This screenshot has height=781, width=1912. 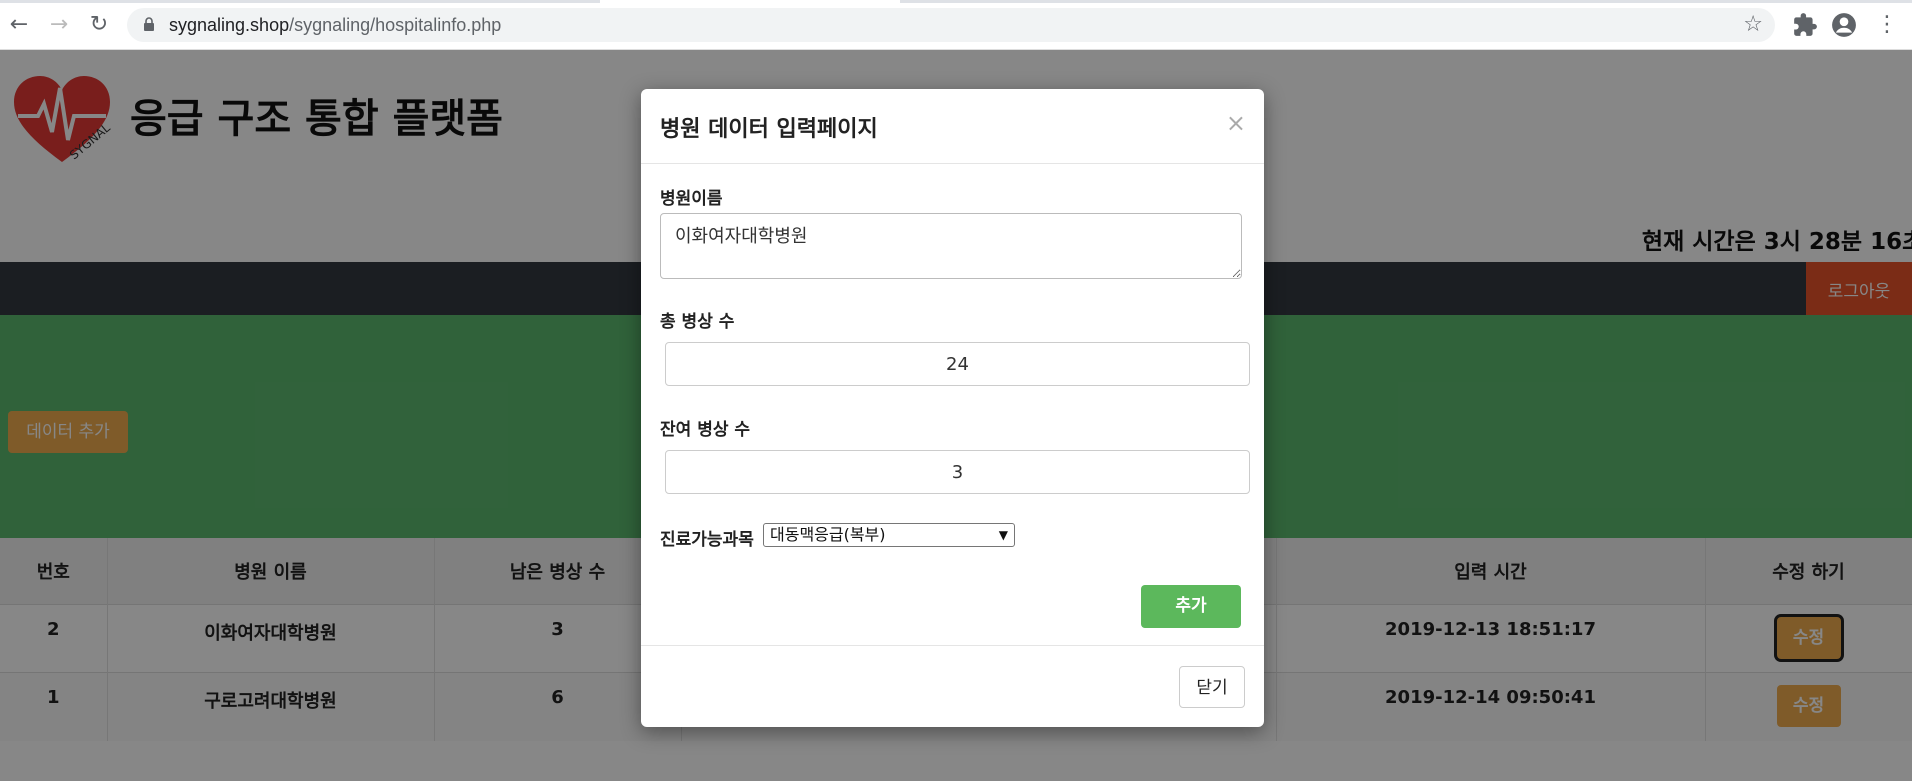 I want to click on profile-avatar-icon, so click(x=1844, y=25).